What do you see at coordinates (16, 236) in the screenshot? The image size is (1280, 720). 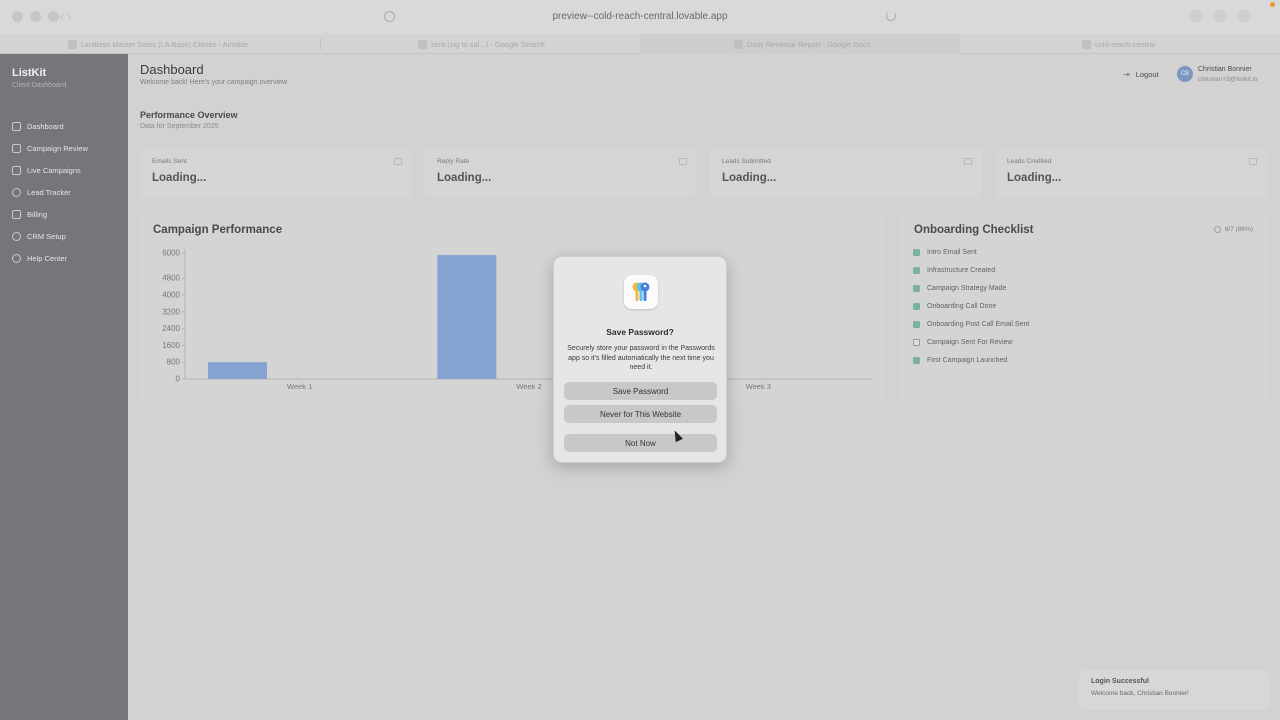 I see `settings-icon` at bounding box center [16, 236].